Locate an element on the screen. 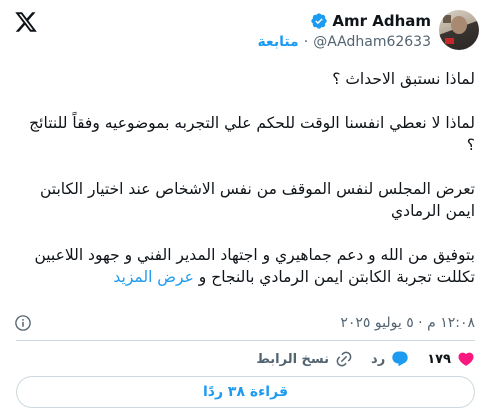 This screenshot has height=415, width=491. like-button: ١٧٩ is located at coordinates (451, 359).